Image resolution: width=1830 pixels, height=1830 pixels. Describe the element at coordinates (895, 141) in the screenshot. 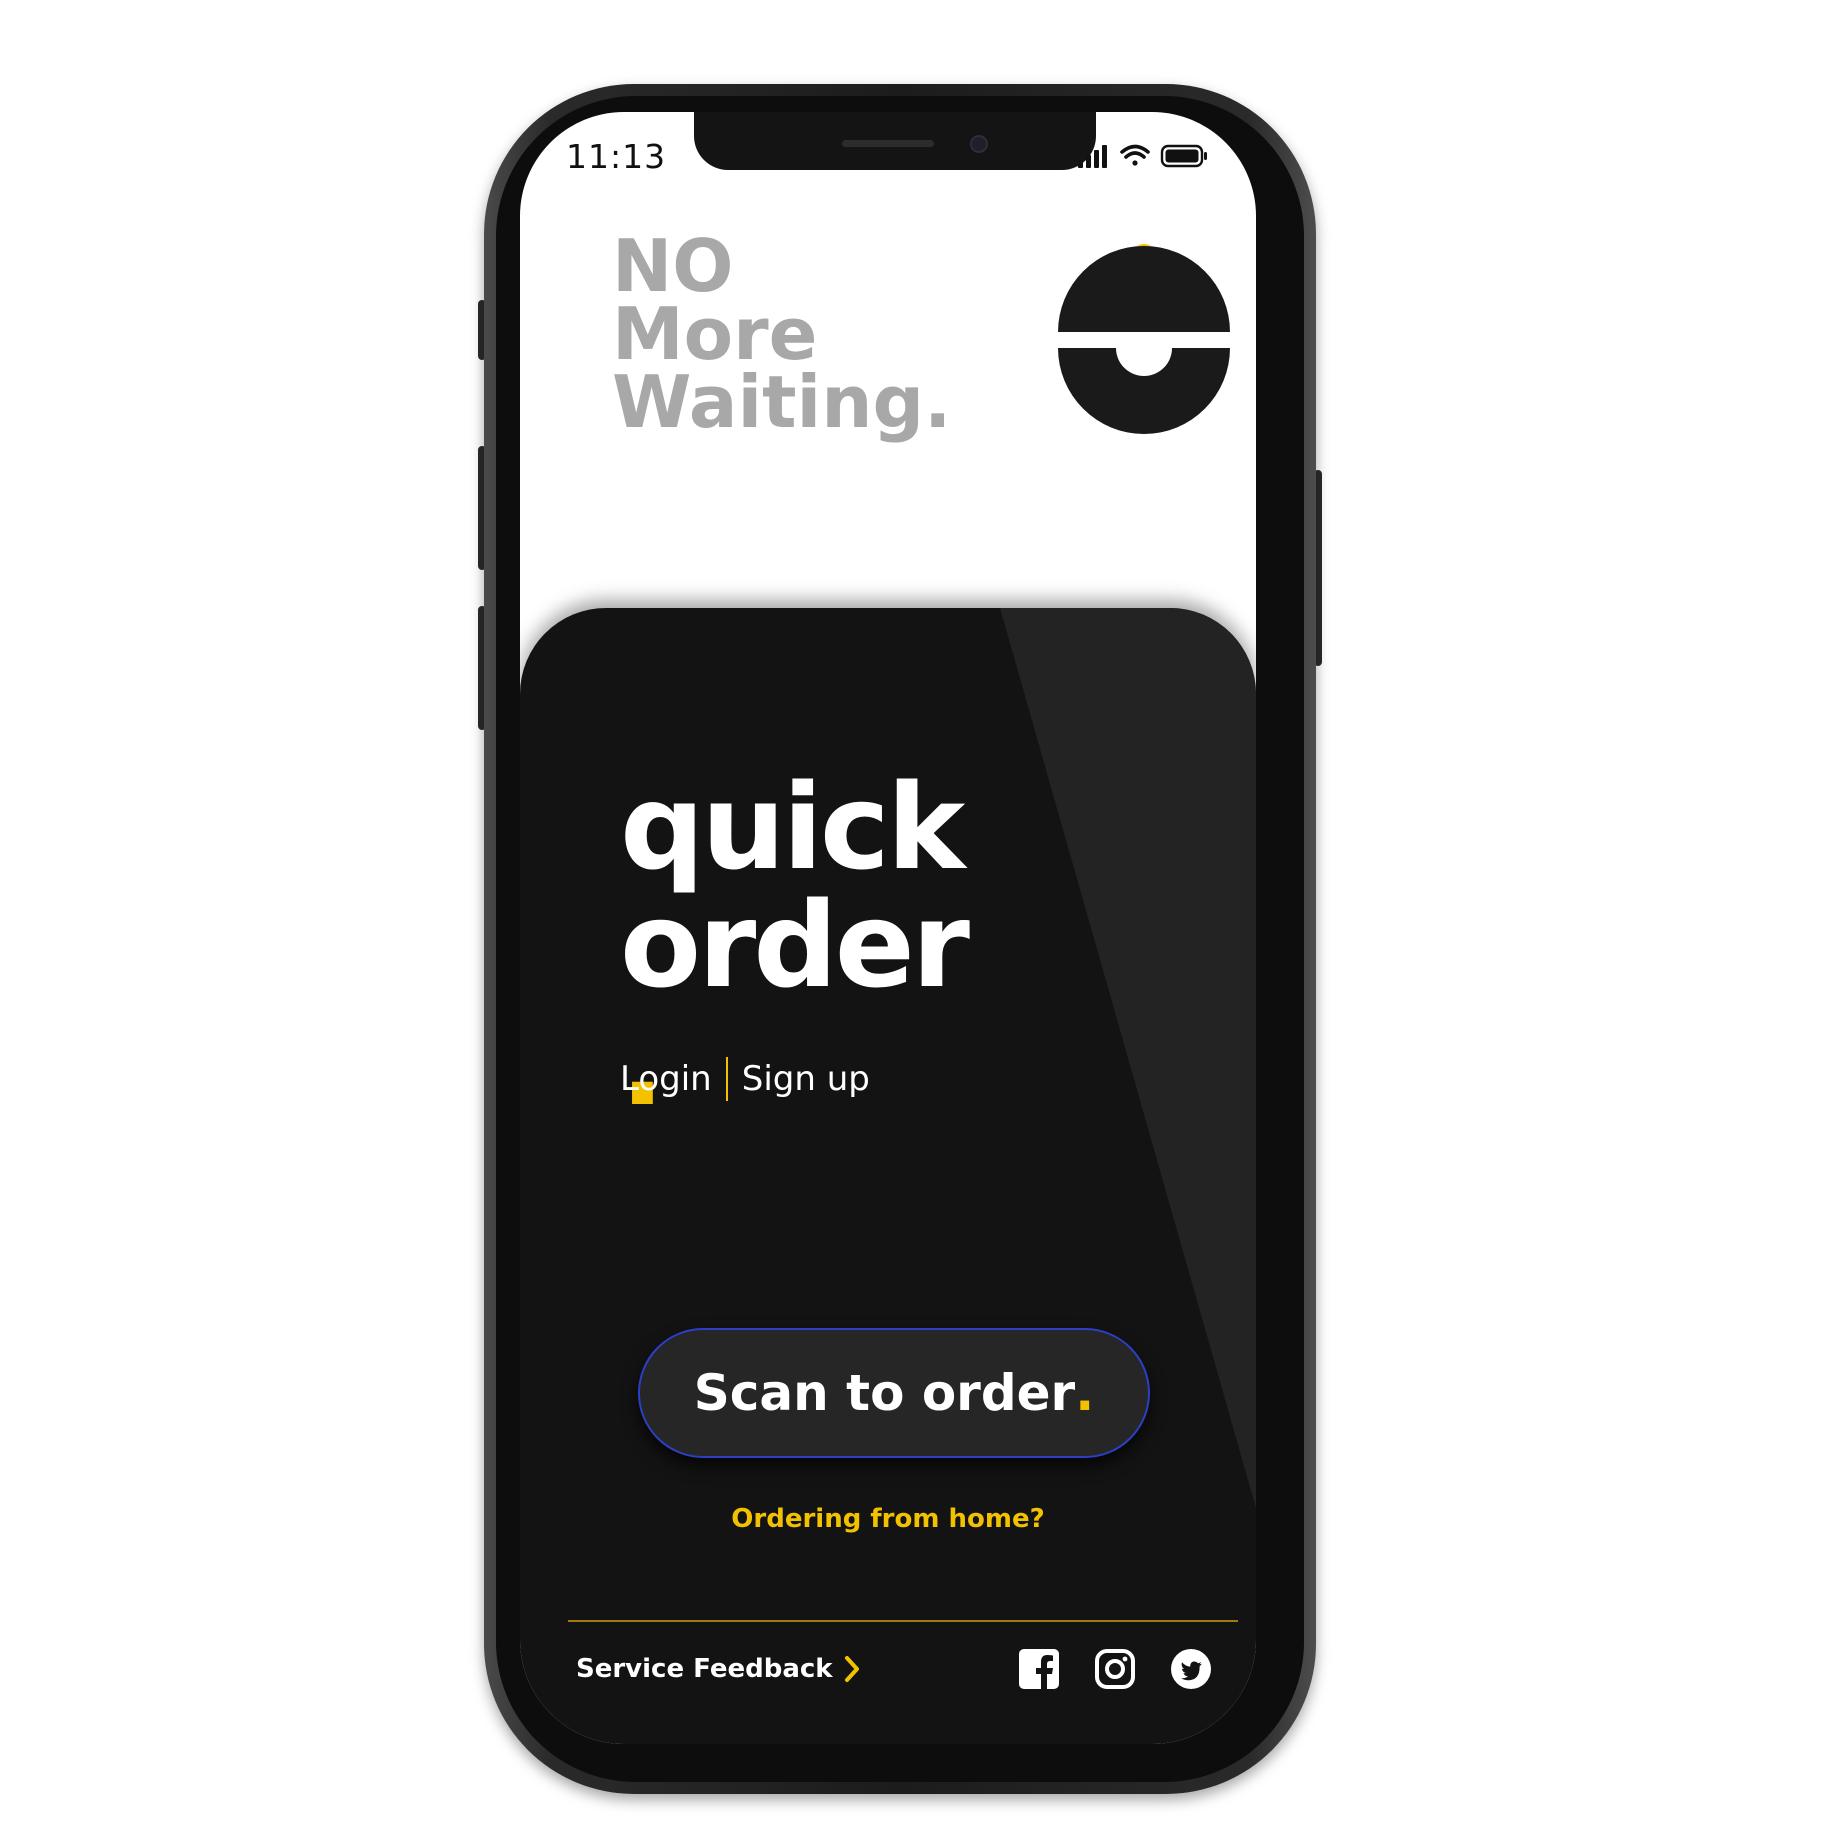

I see `notch` at that location.